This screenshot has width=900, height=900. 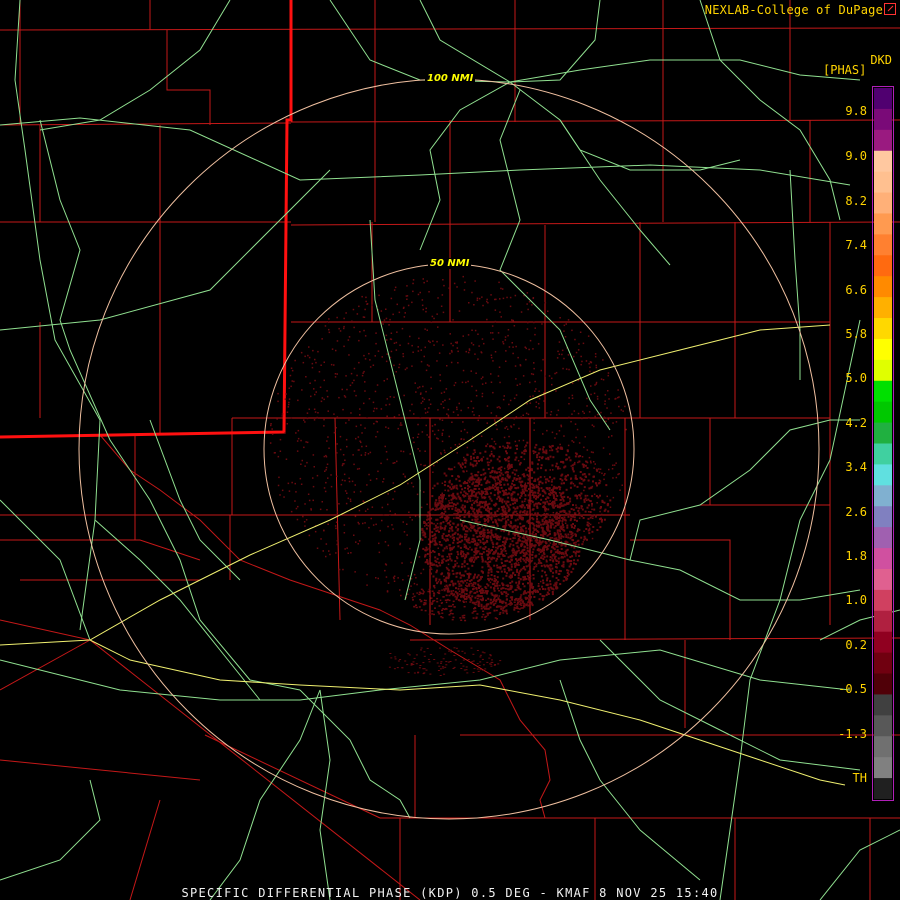 What do you see at coordinates (890, 9) in the screenshot?
I see `logo-icon` at bounding box center [890, 9].